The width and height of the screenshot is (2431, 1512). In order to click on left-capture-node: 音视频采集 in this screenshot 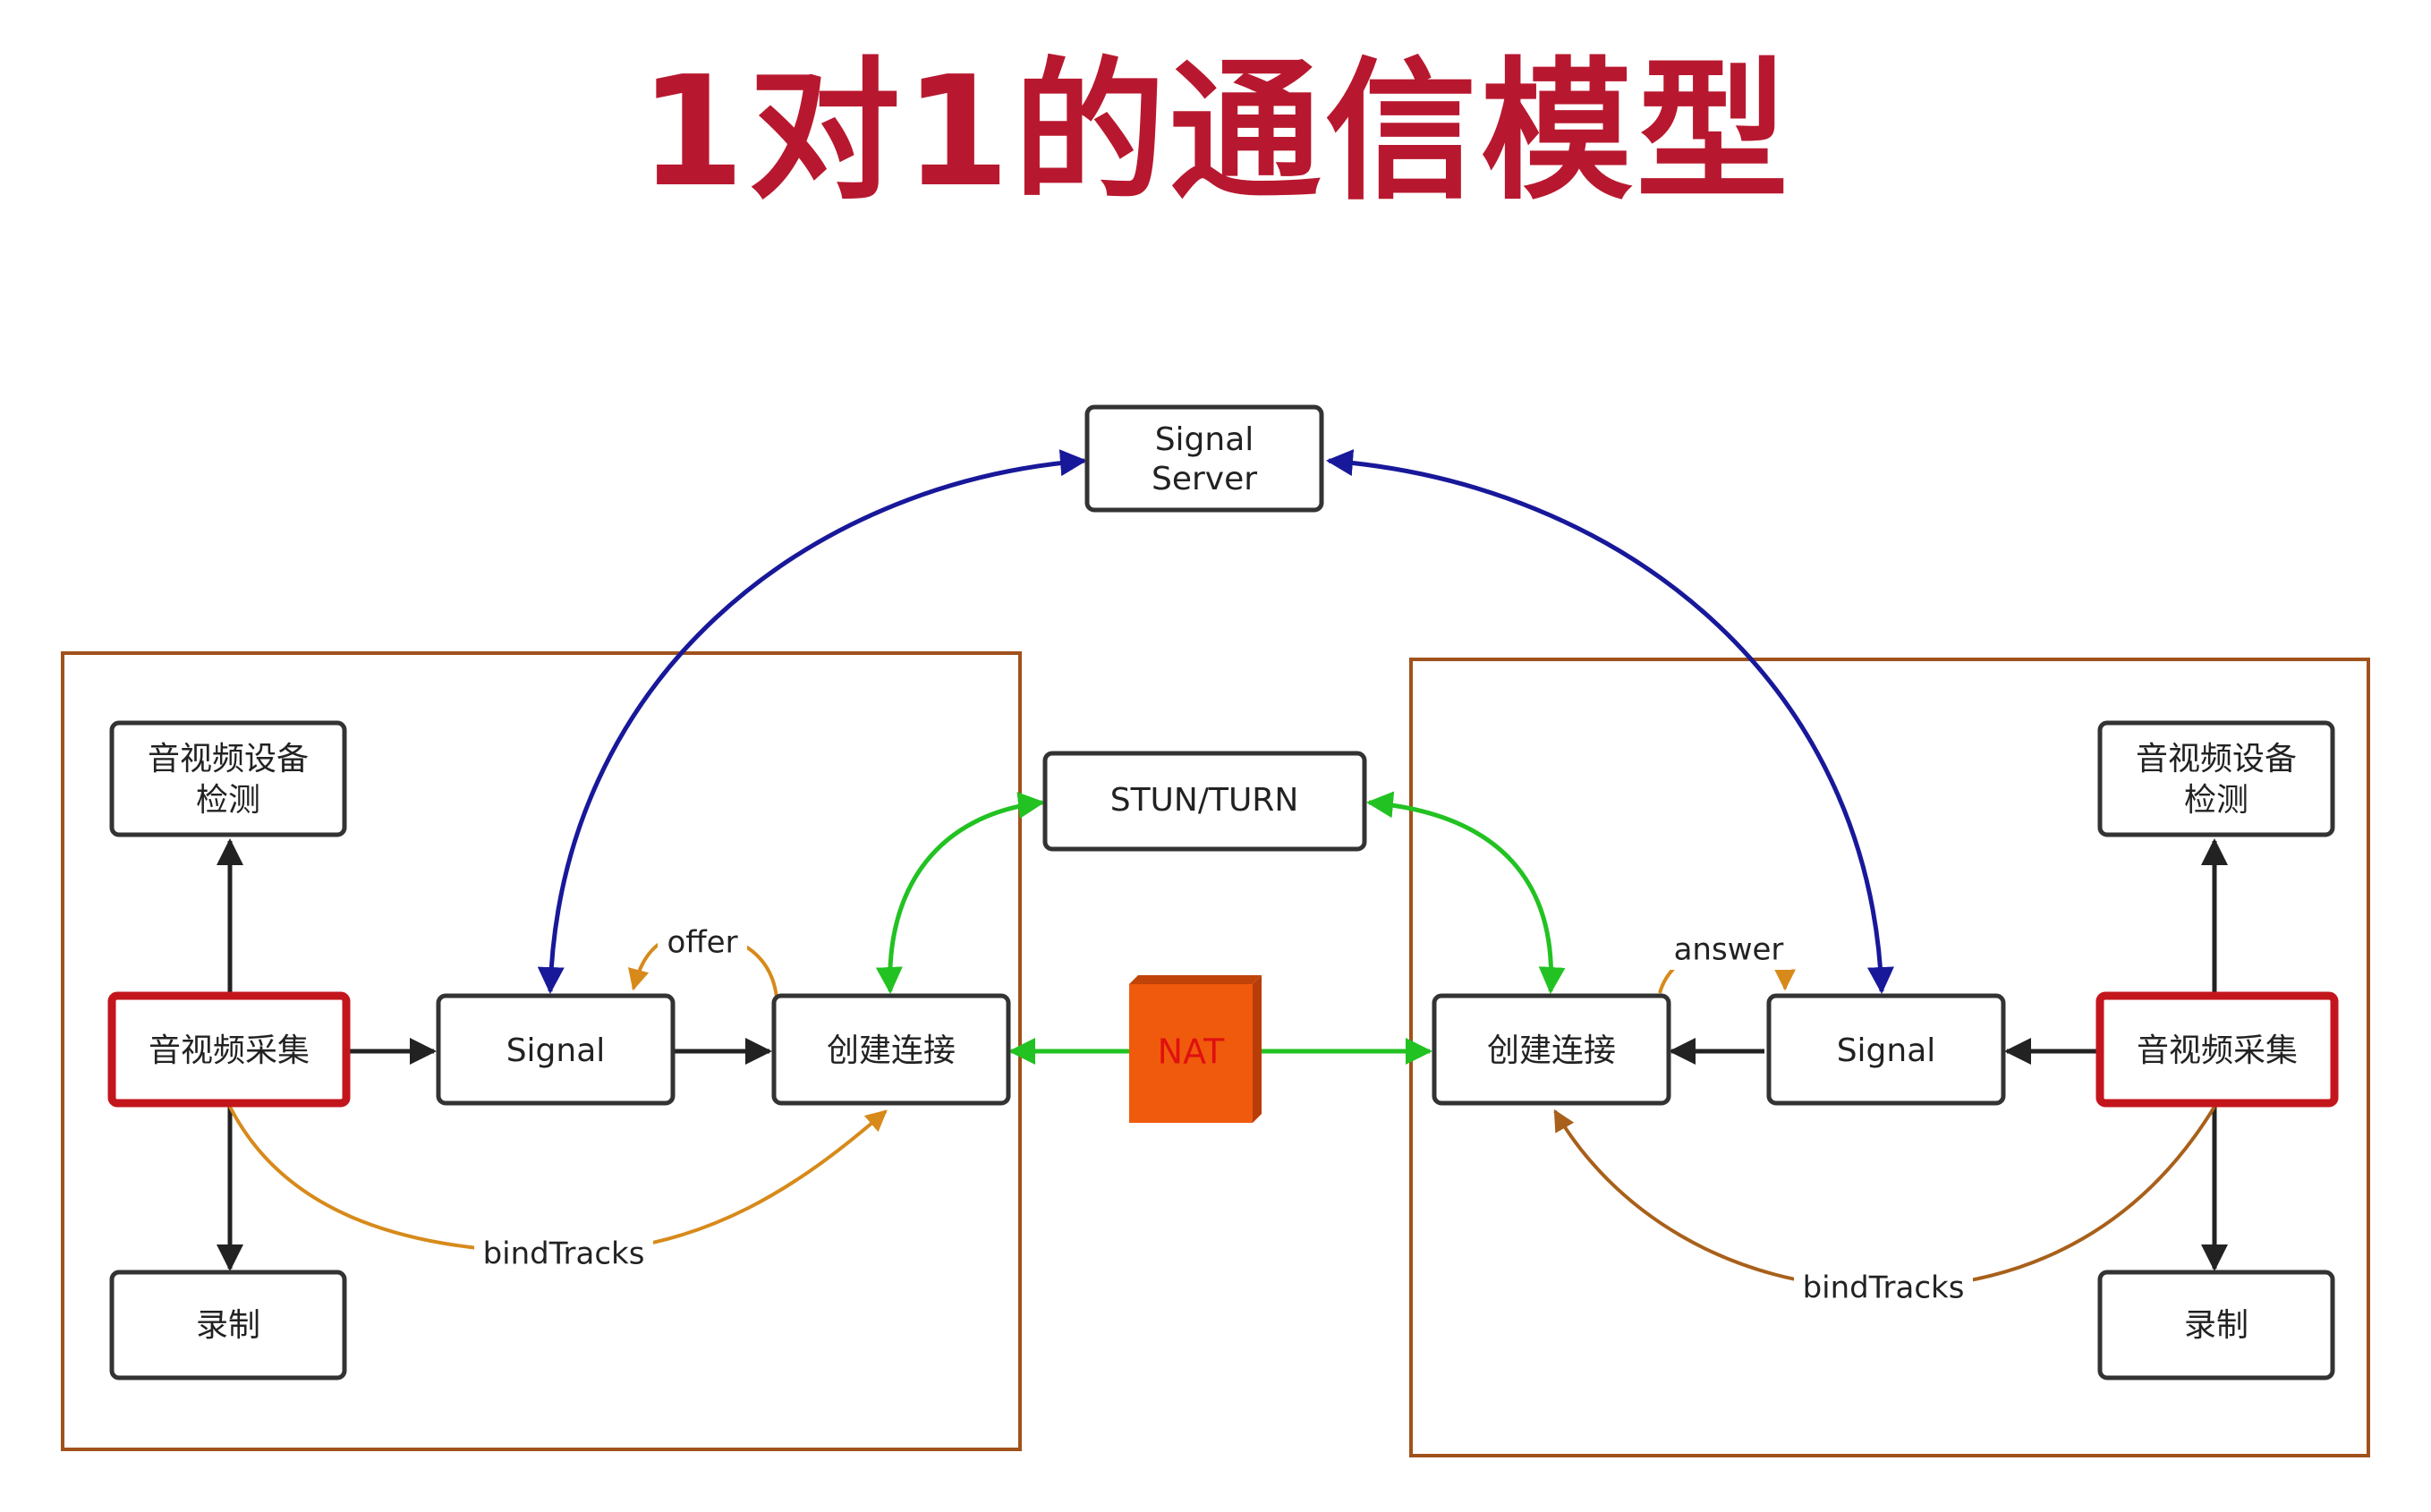, I will do `click(229, 1049)`.